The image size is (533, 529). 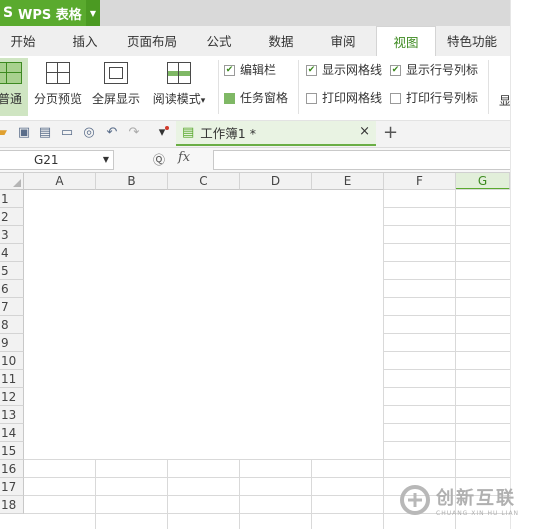 What do you see at coordinates (24, 133) in the screenshot?
I see `save-icon: ▣` at bounding box center [24, 133].